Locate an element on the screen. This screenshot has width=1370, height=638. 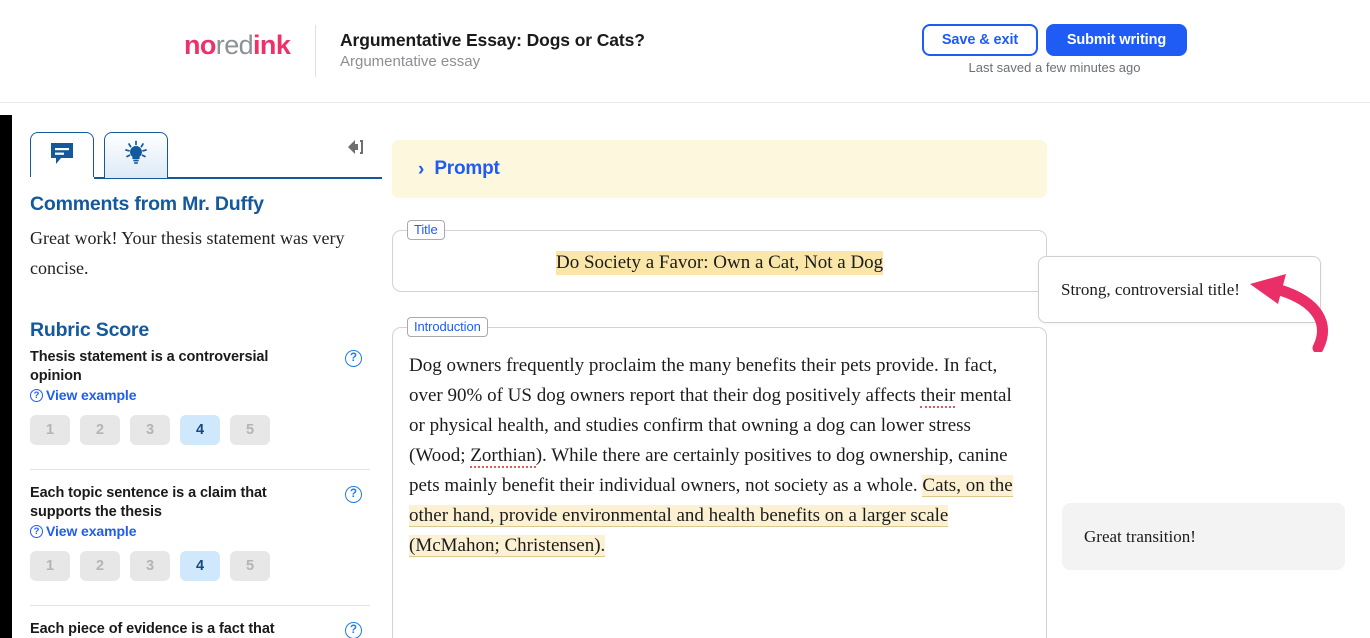
spellcheck-word-zorthian: Zorthian is located at coordinates (503, 456).